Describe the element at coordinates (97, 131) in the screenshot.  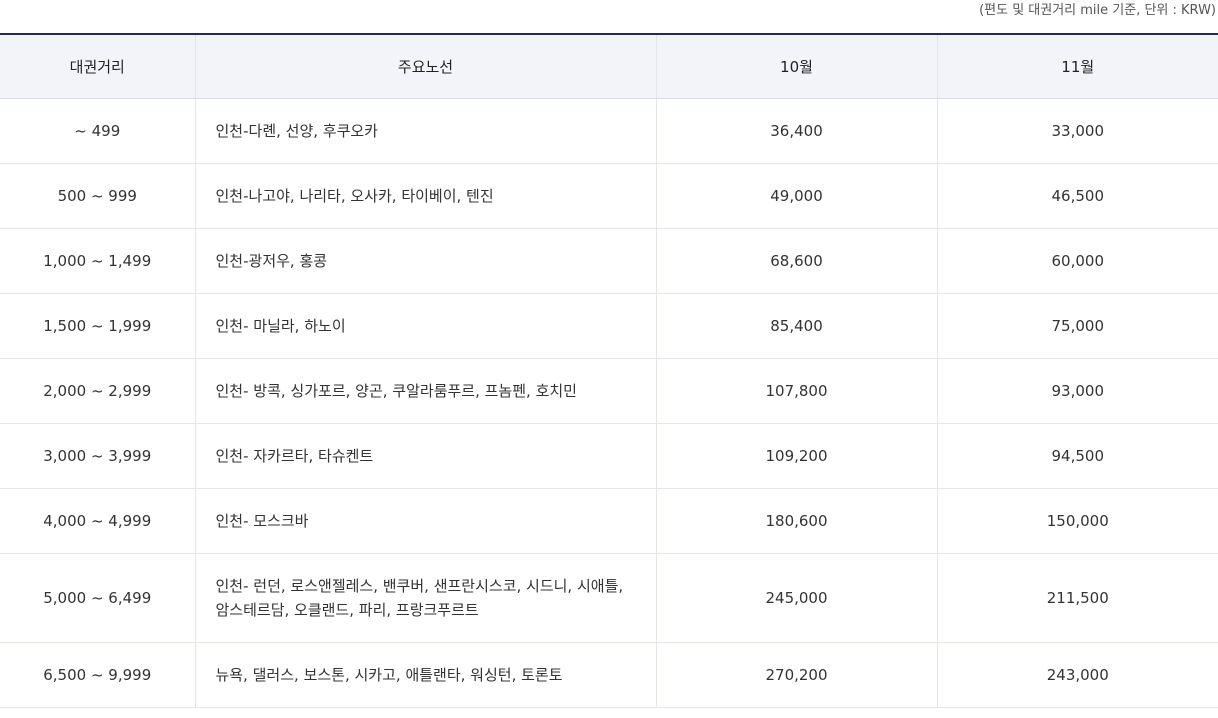
I see `distance-cell: ~ 499` at that location.